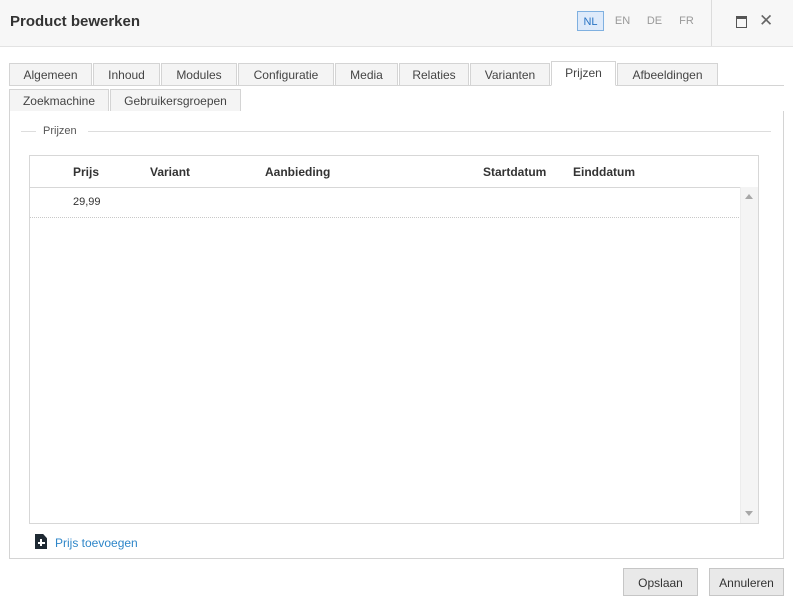 The width and height of the screenshot is (793, 598). Describe the element at coordinates (741, 22) in the screenshot. I see `maximize-icon` at that location.